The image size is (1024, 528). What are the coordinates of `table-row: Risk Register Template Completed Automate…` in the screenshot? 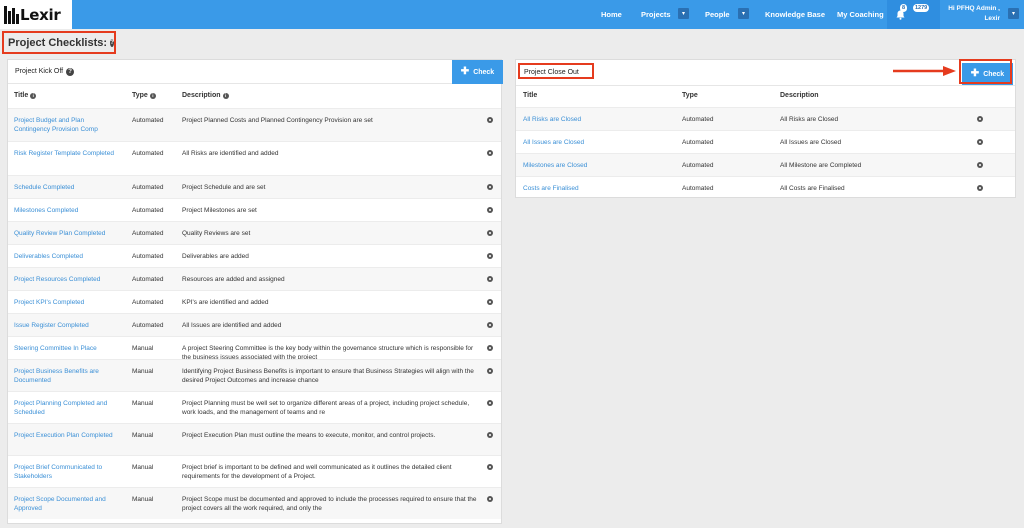 It's located at (254, 158).